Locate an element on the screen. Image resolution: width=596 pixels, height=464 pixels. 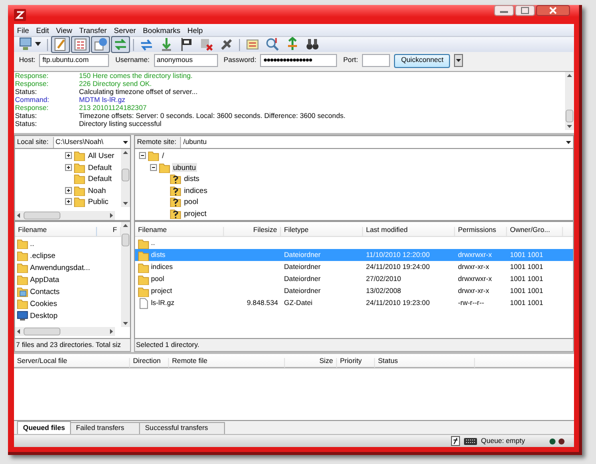
binoculars-icon is located at coordinates (312, 44).